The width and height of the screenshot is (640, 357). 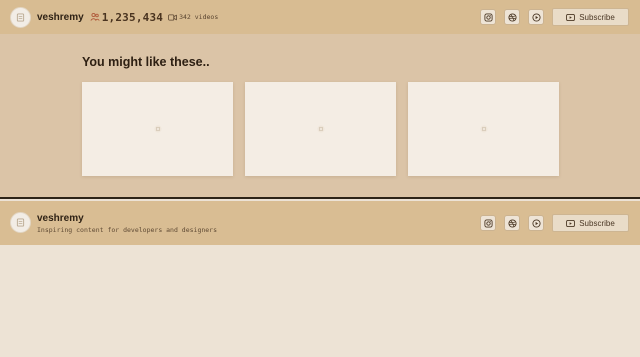 I want to click on header-actions: Subscribe, so click(x=554, y=17).